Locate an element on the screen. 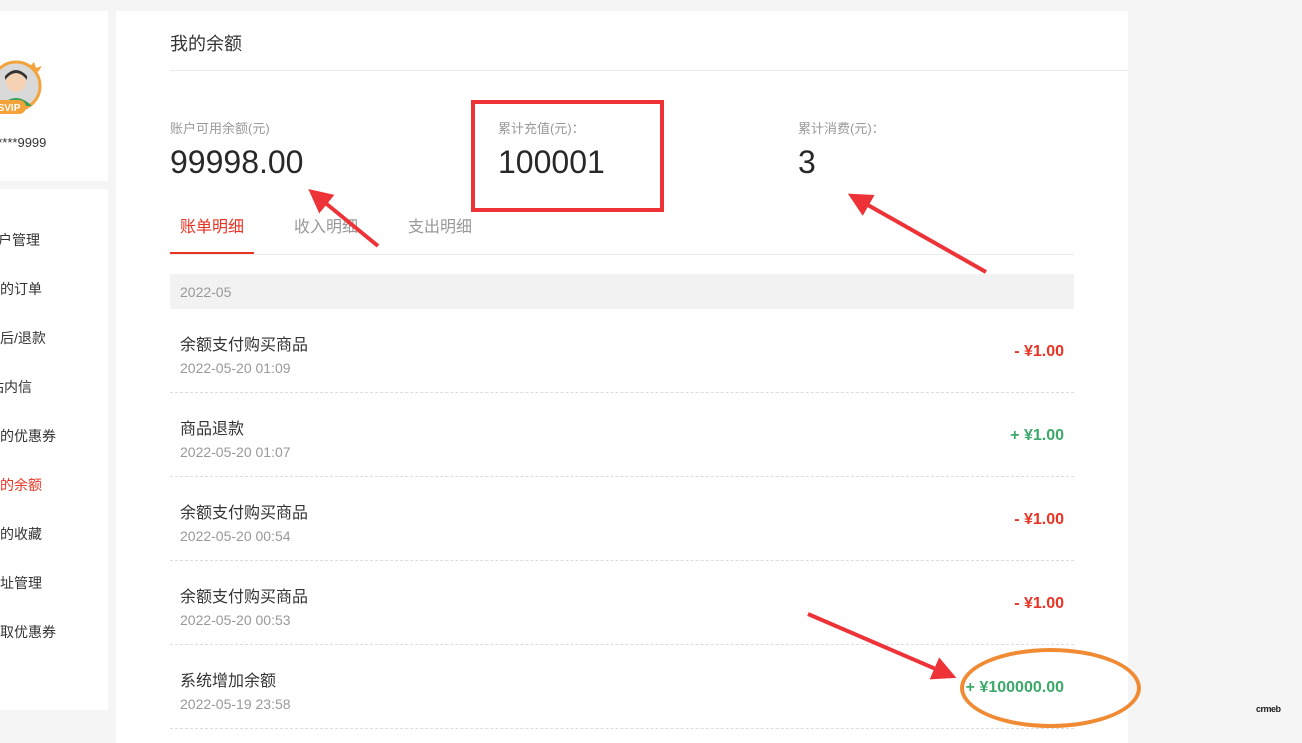 This screenshot has width=1302, height=743. bill-tabs: 账单明细 收入明细 支出明细 is located at coordinates (622, 233).